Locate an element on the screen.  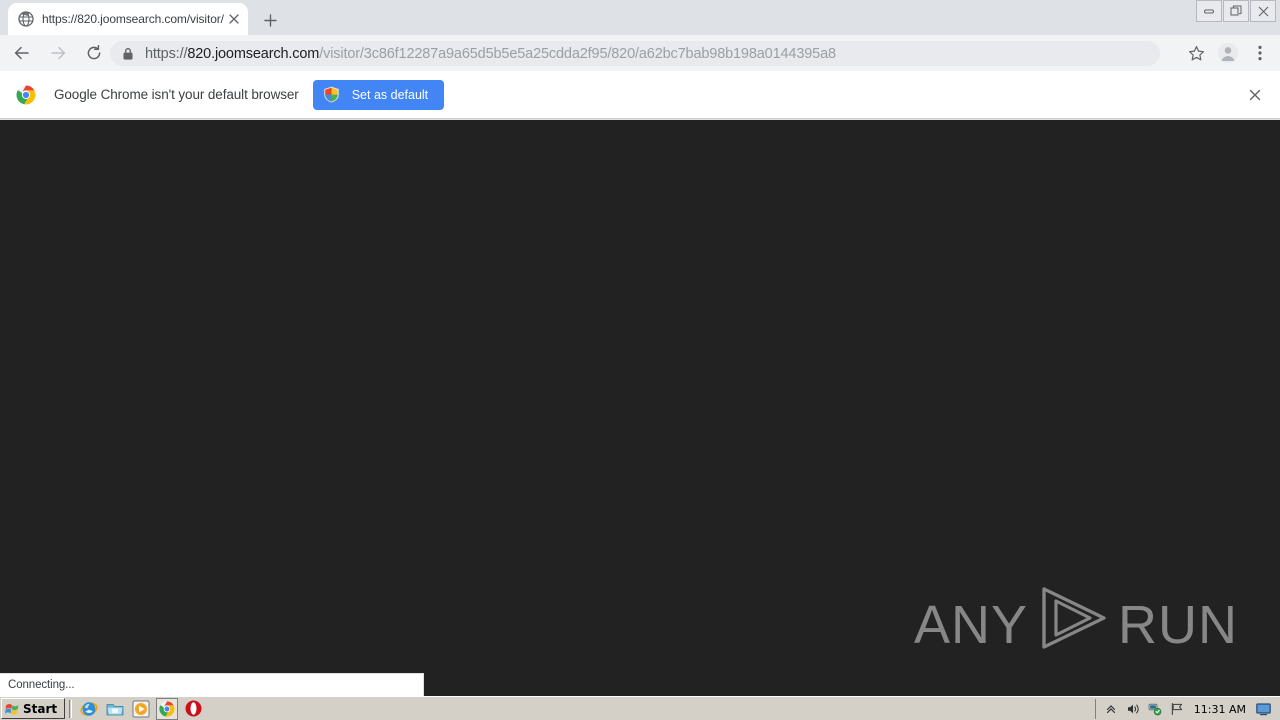
chrome-logo-icon is located at coordinates (26, 95).